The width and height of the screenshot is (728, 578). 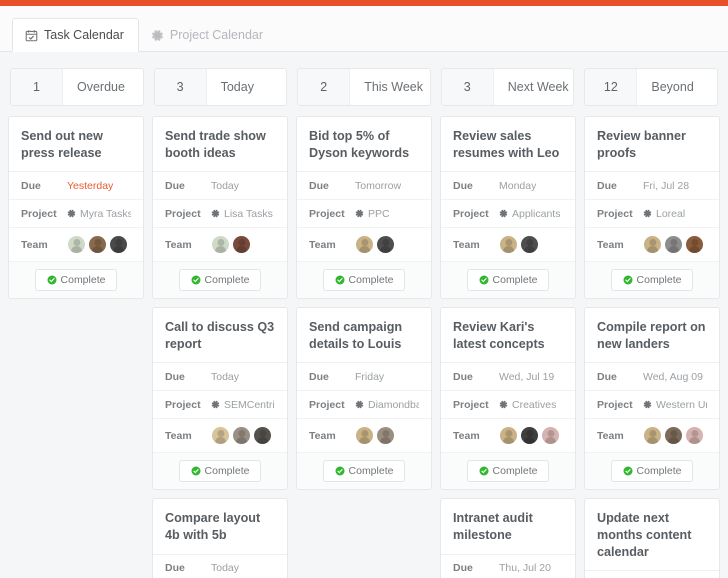 I want to click on complete-label: Complete, so click(x=659, y=471).